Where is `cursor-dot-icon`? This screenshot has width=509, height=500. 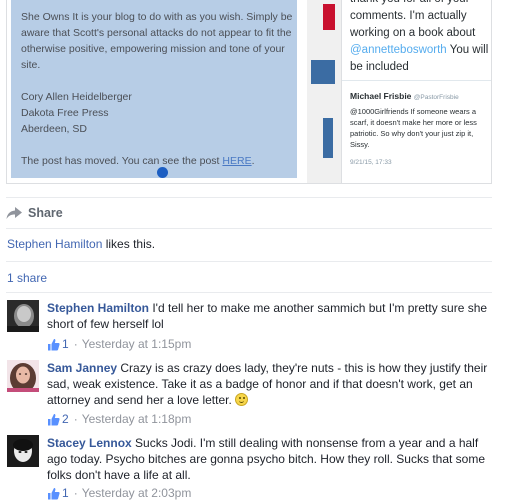 cursor-dot-icon is located at coordinates (162, 172).